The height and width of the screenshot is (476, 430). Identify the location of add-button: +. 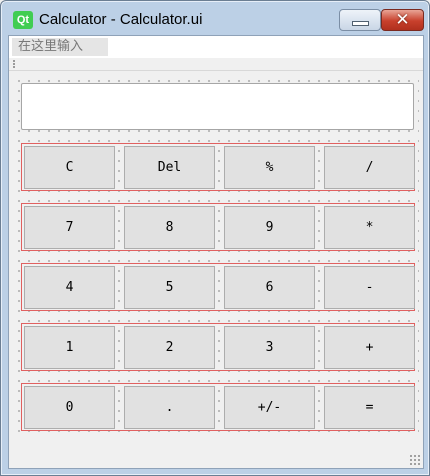
(369, 347).